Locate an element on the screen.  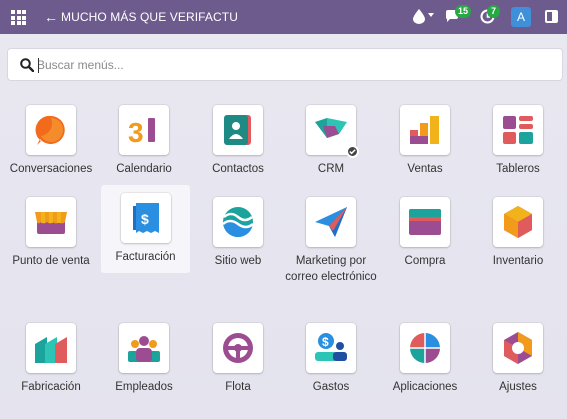
apps-icon is located at coordinates (425, 348).